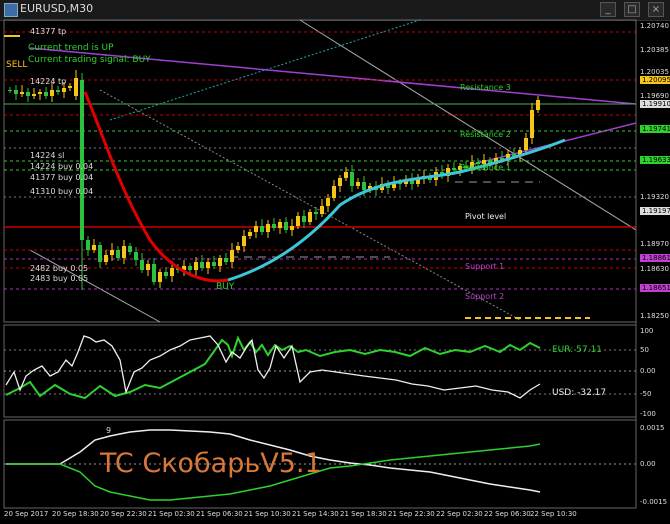 The height and width of the screenshot is (524, 670). Describe the element at coordinates (315, 514) in the screenshot. I see `time-tick-7: 21 Sep 14:30` at that location.